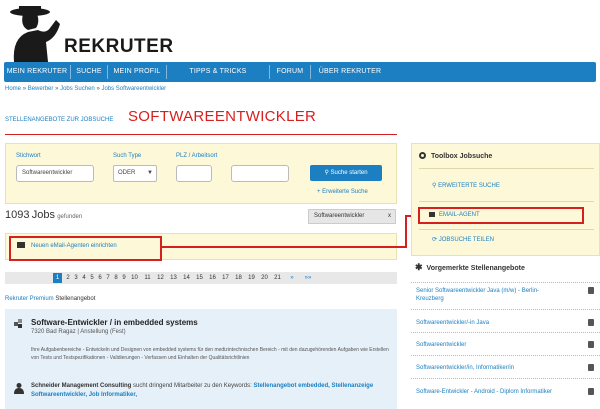 This screenshot has height=409, width=600. I want to click on favorites-title: ✱ Vorgemerkte Stellenangebote, so click(470, 267).